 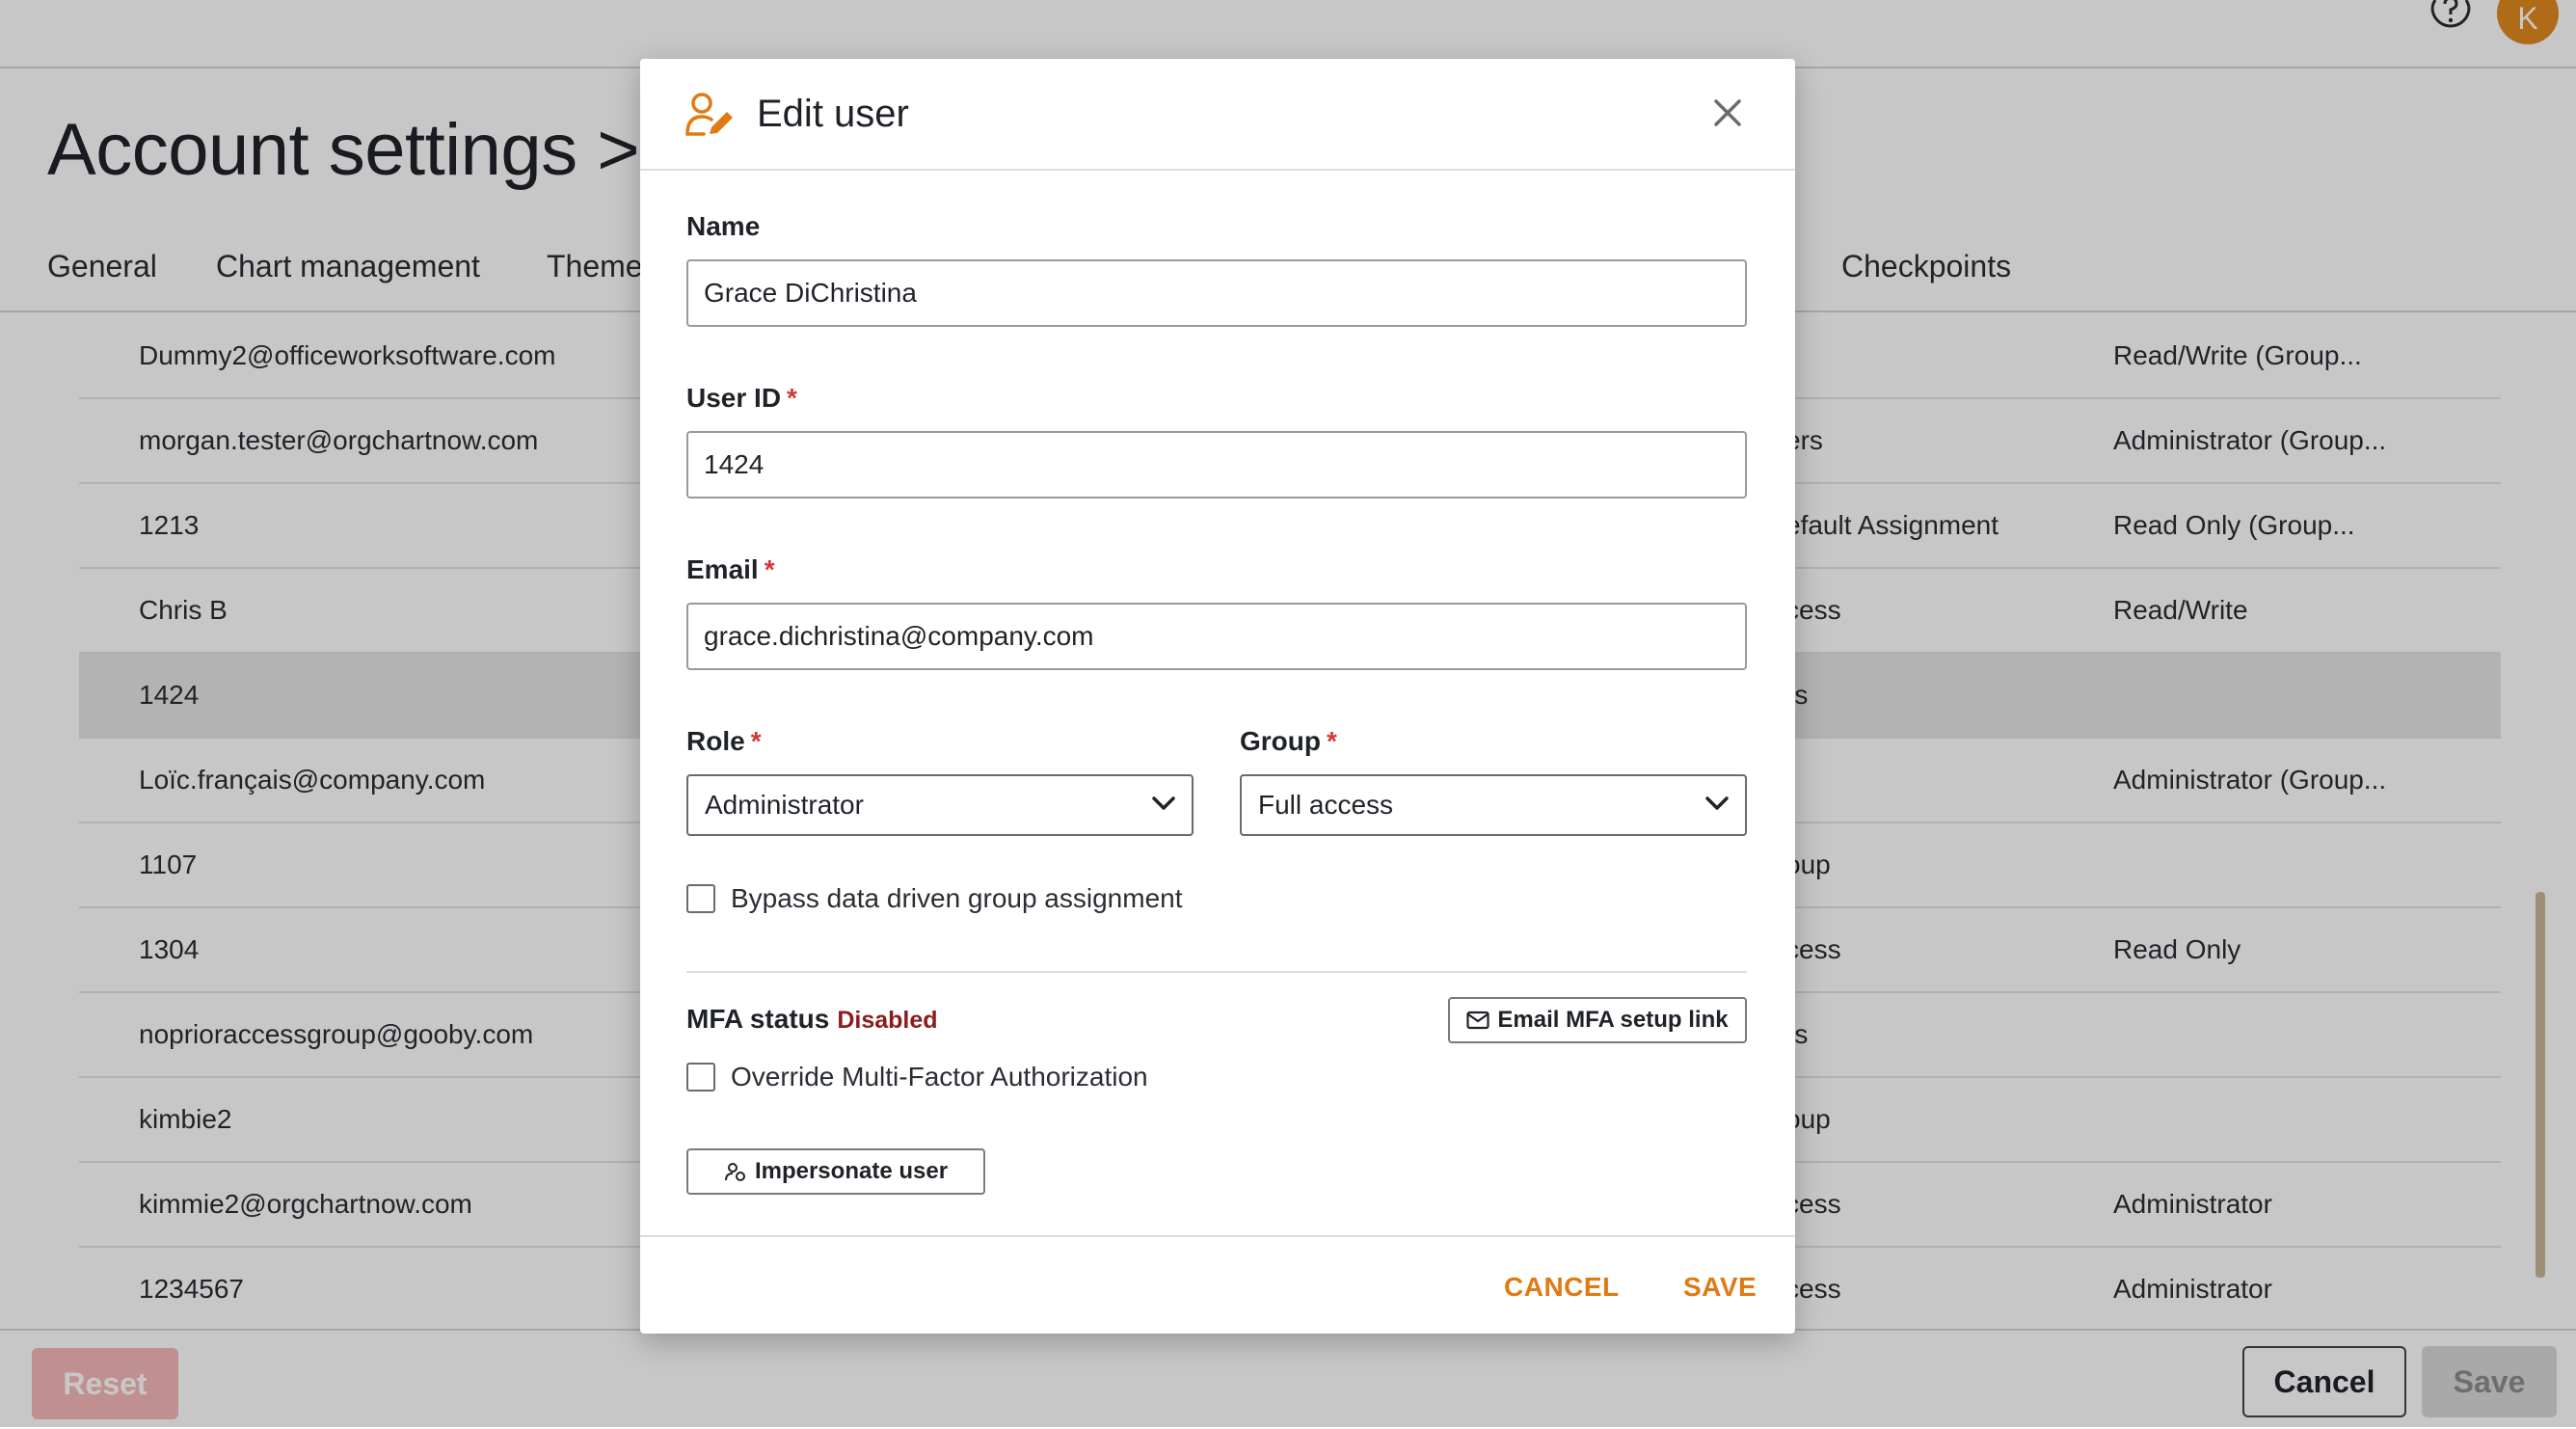 What do you see at coordinates (723, 226) in the screenshot?
I see `name-label: Name` at bounding box center [723, 226].